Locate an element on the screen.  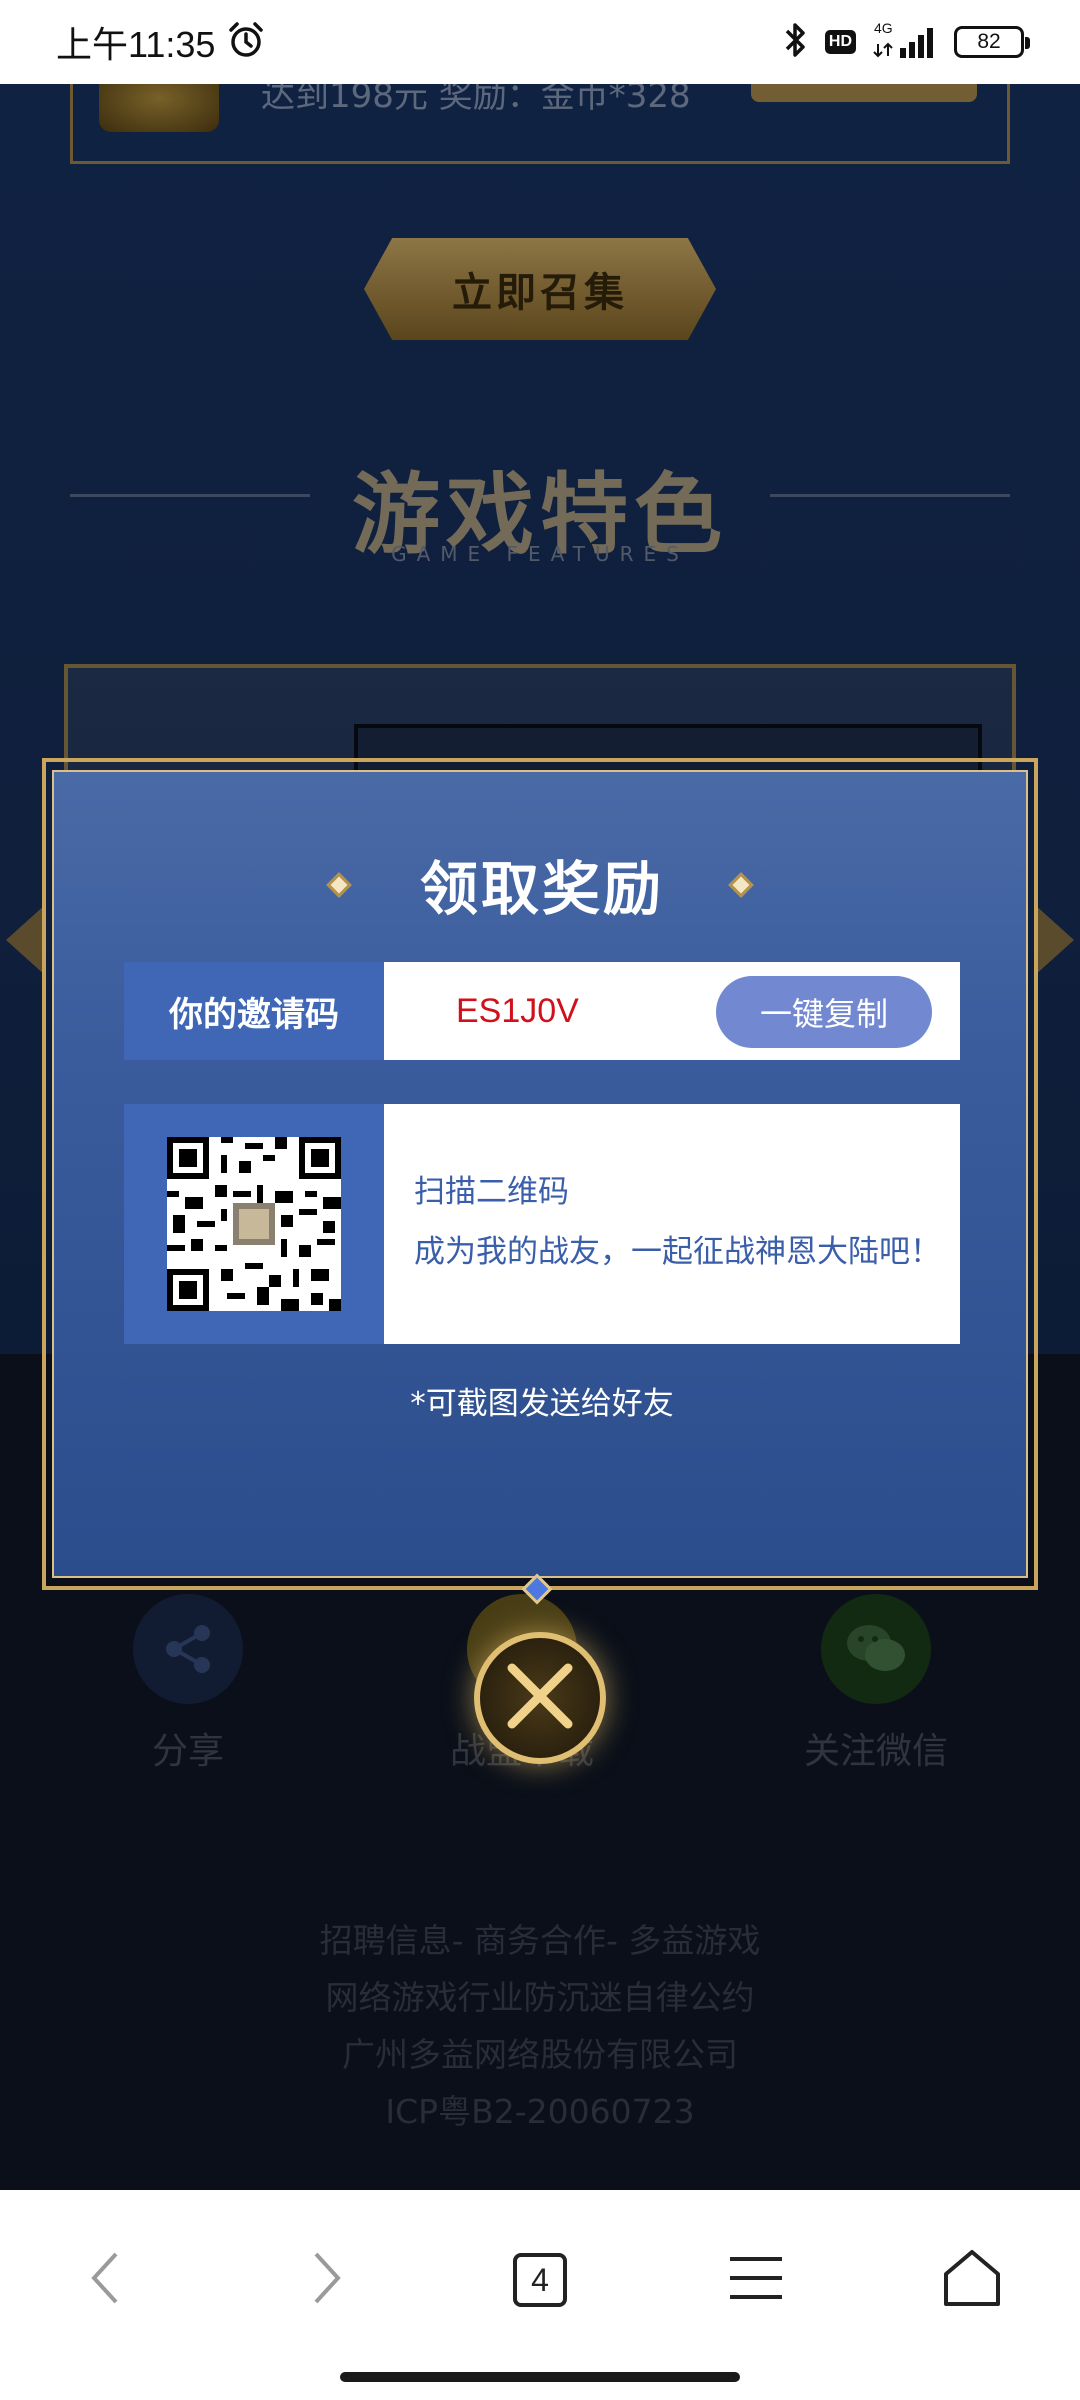
home-button is located at coordinates (972, 2280).